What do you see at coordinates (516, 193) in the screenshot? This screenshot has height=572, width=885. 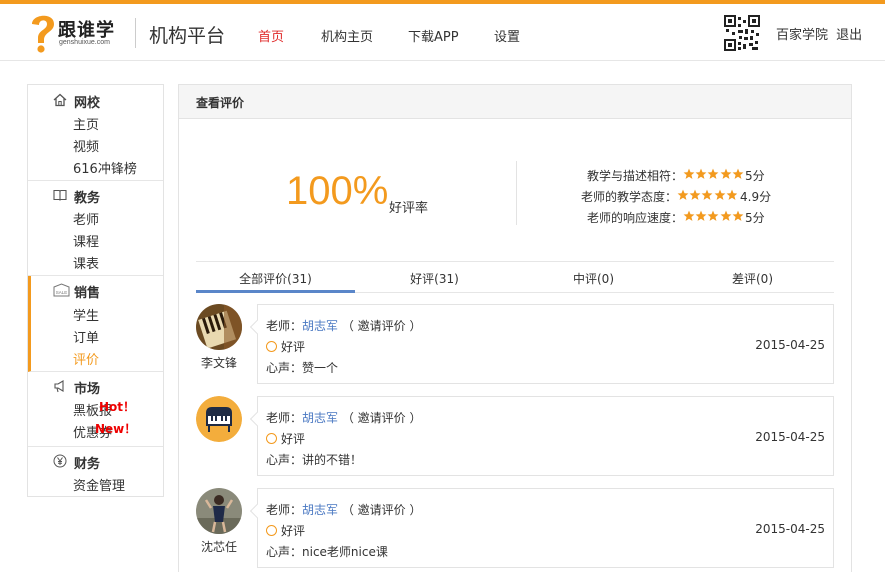 I see `summary-divider` at bounding box center [516, 193].